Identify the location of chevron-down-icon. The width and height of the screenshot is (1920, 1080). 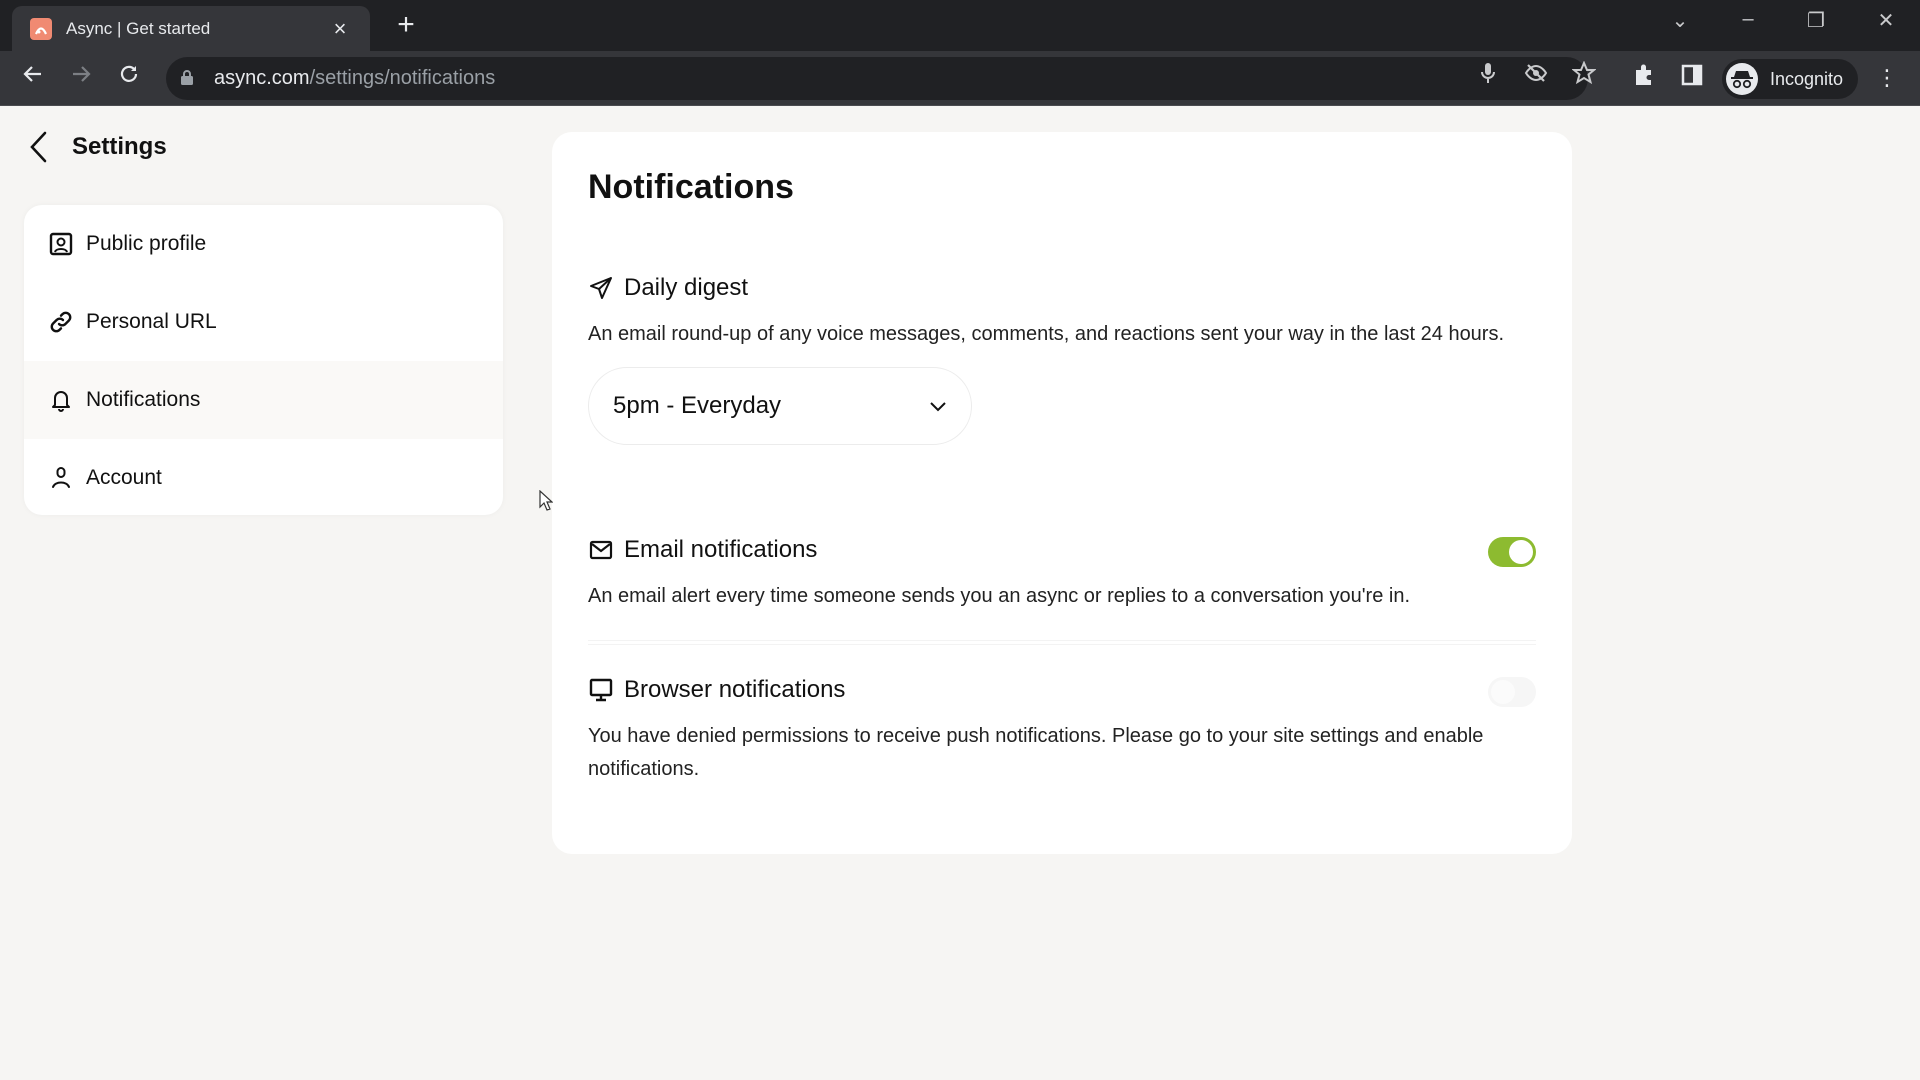
(938, 406).